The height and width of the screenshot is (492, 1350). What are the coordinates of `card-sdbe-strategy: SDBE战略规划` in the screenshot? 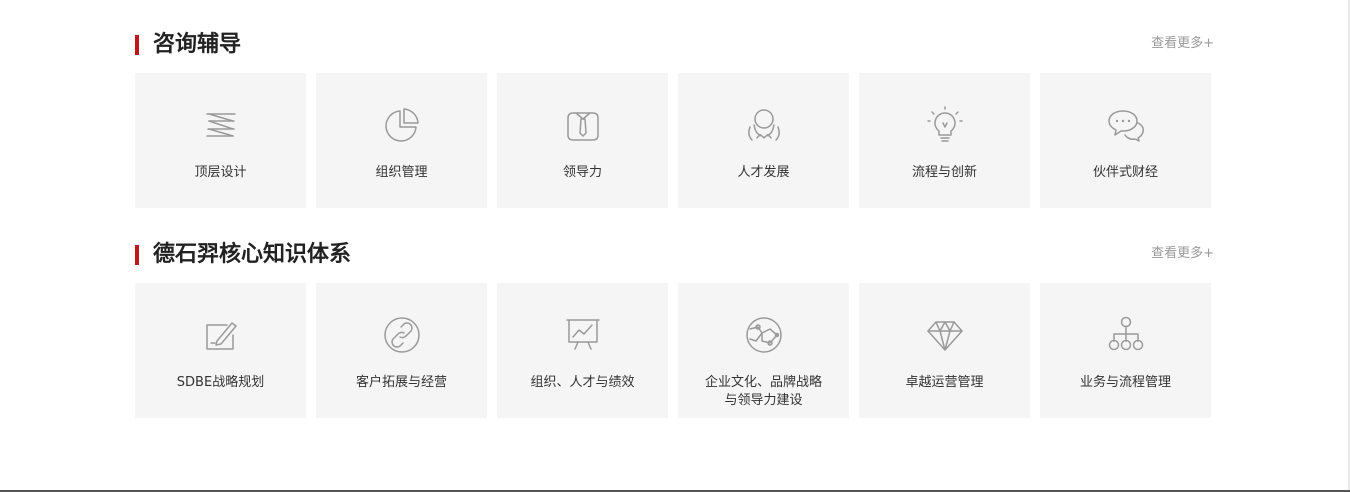 It's located at (220, 350).